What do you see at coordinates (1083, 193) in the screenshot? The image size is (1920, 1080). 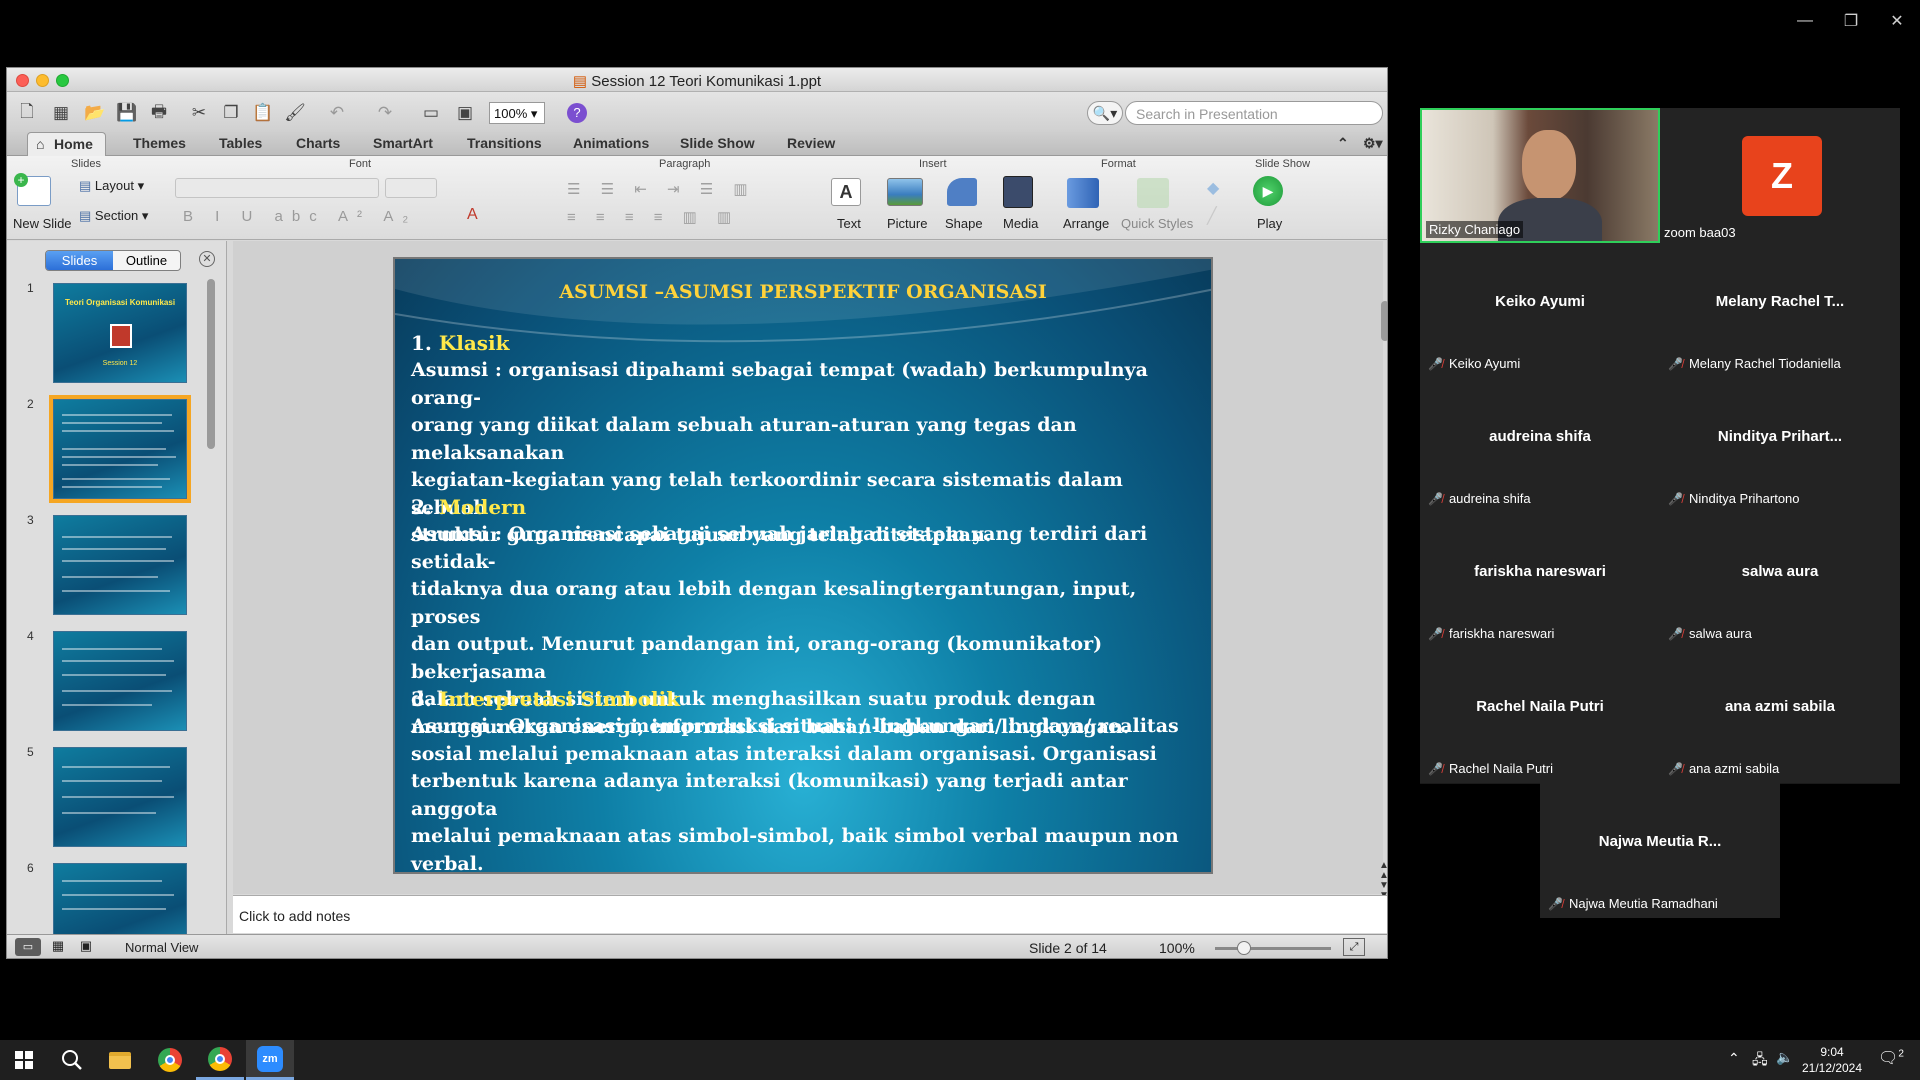 I see `arrange-icon` at bounding box center [1083, 193].